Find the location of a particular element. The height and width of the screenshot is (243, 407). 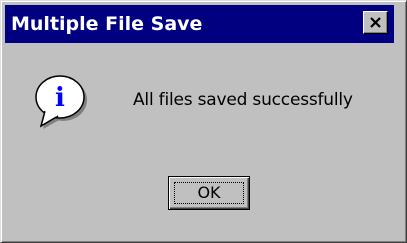

ok-button: OK is located at coordinates (209, 193).